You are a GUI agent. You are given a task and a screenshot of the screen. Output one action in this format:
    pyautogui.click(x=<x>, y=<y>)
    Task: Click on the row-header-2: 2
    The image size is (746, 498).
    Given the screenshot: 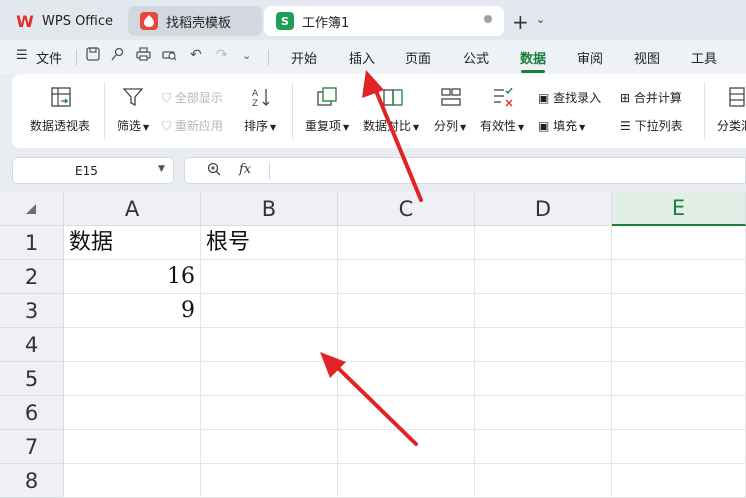 What is the action you would take?
    pyautogui.click(x=32, y=277)
    